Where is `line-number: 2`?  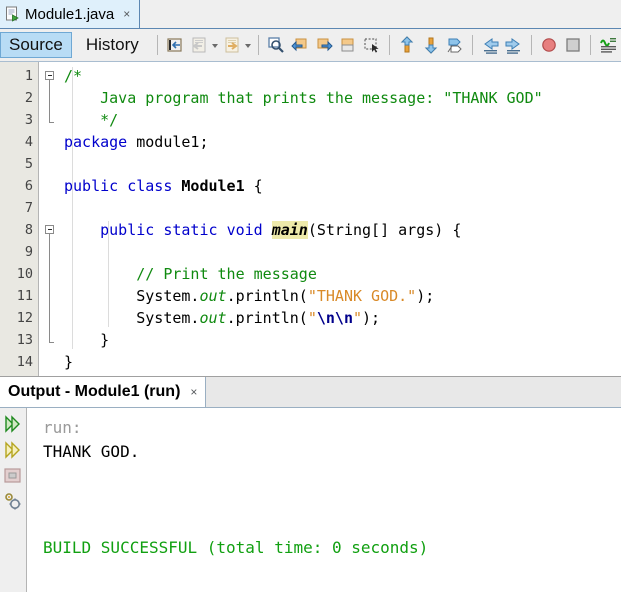 line-number: 2 is located at coordinates (28, 98).